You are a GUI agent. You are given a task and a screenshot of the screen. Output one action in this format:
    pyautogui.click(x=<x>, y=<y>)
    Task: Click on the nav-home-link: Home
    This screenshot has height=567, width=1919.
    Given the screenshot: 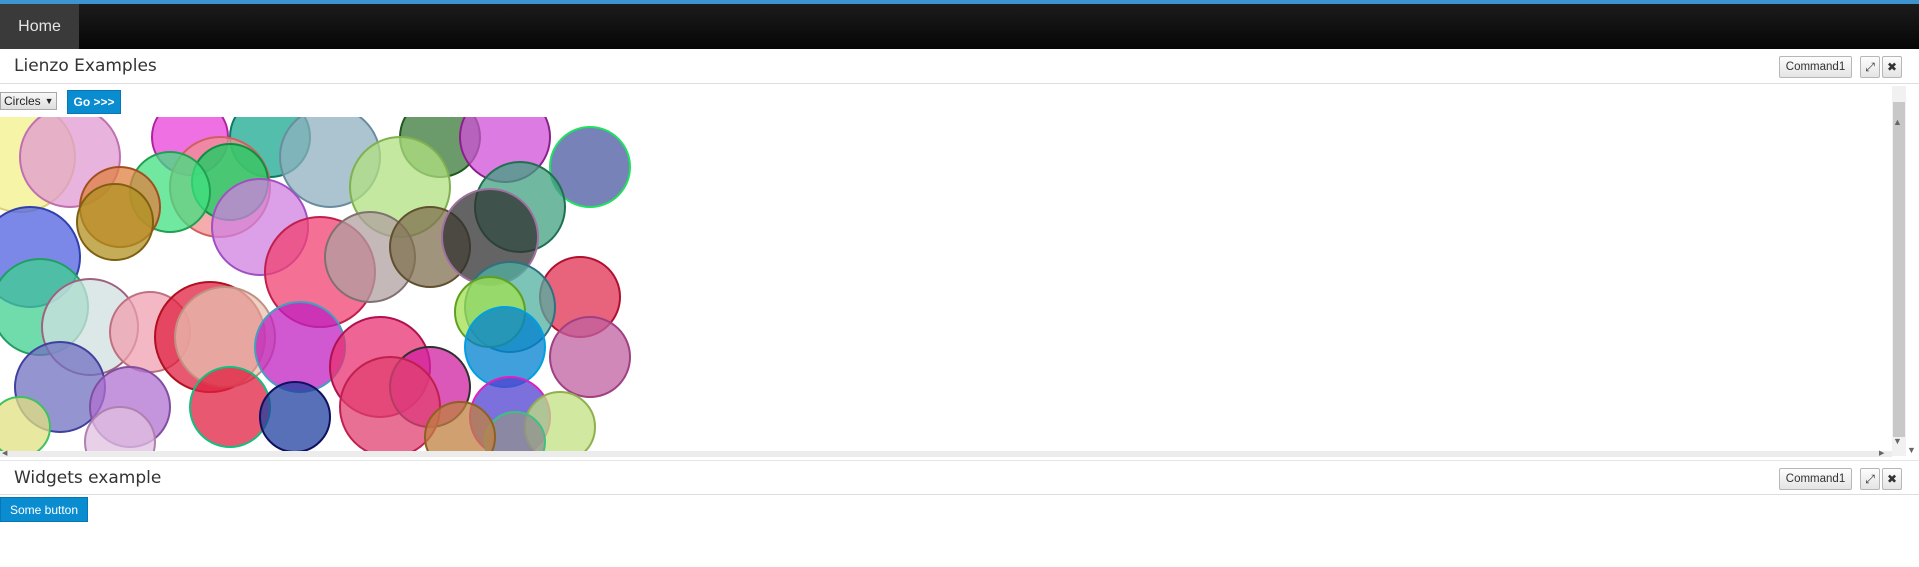 What is the action you would take?
    pyautogui.click(x=39, y=26)
    